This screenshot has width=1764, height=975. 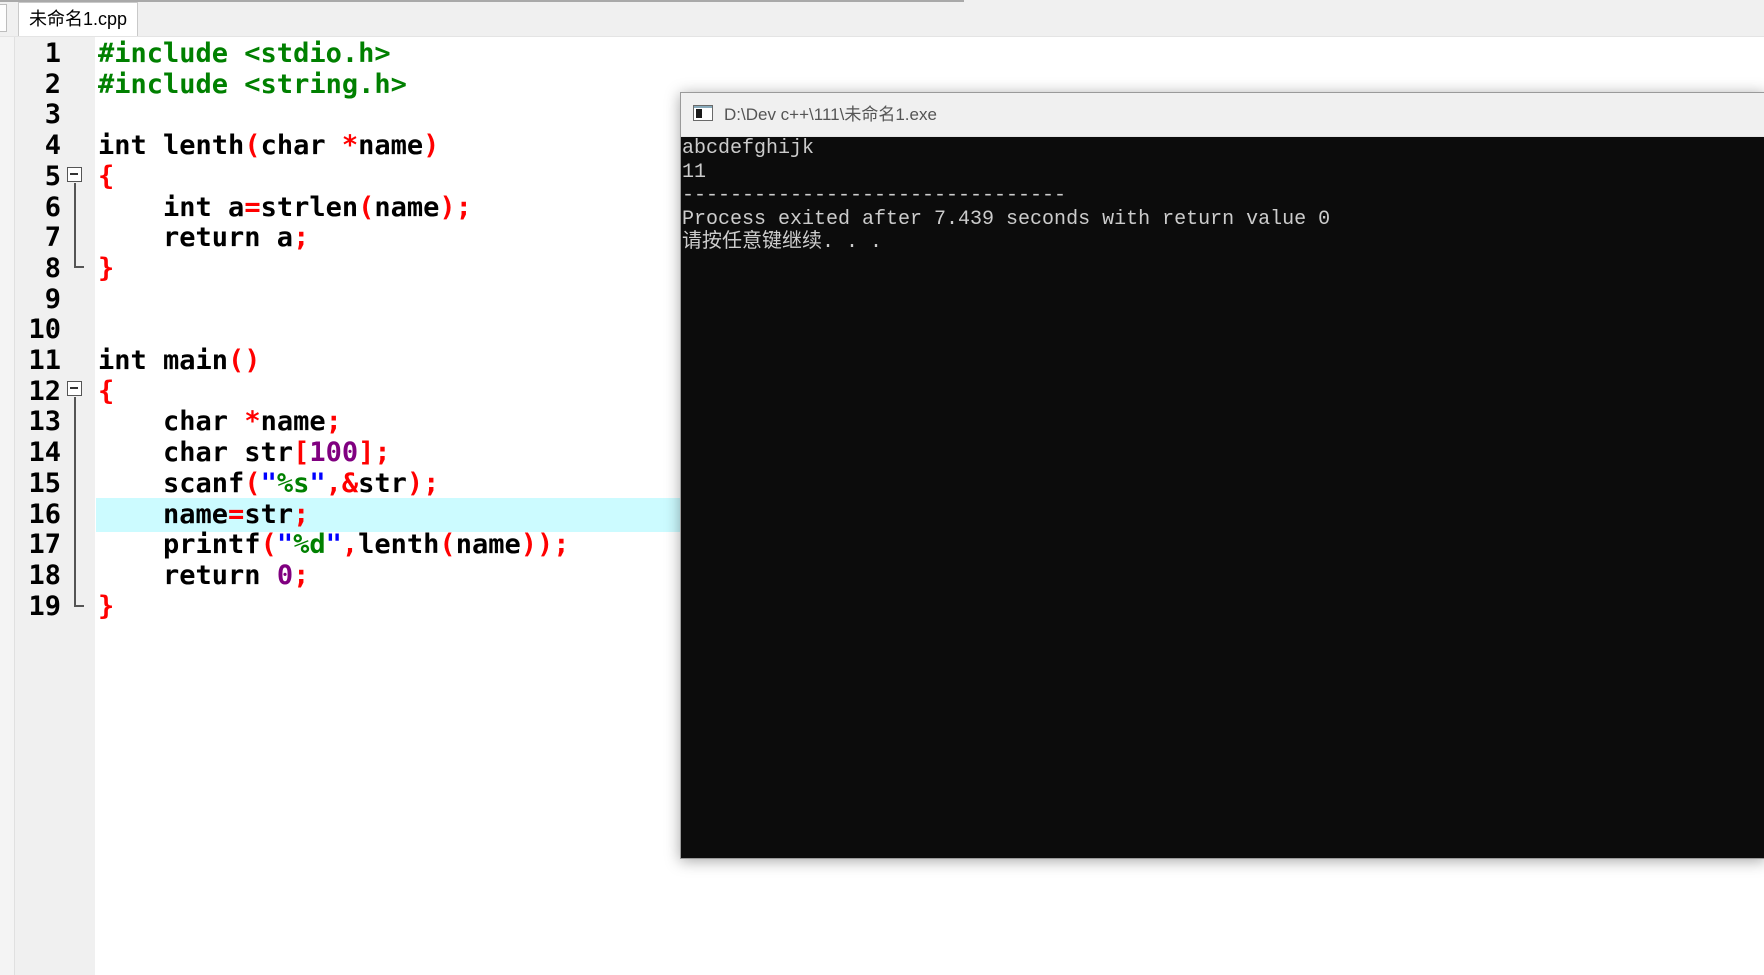 What do you see at coordinates (236, 514) in the screenshot?
I see `code-token: =` at bounding box center [236, 514].